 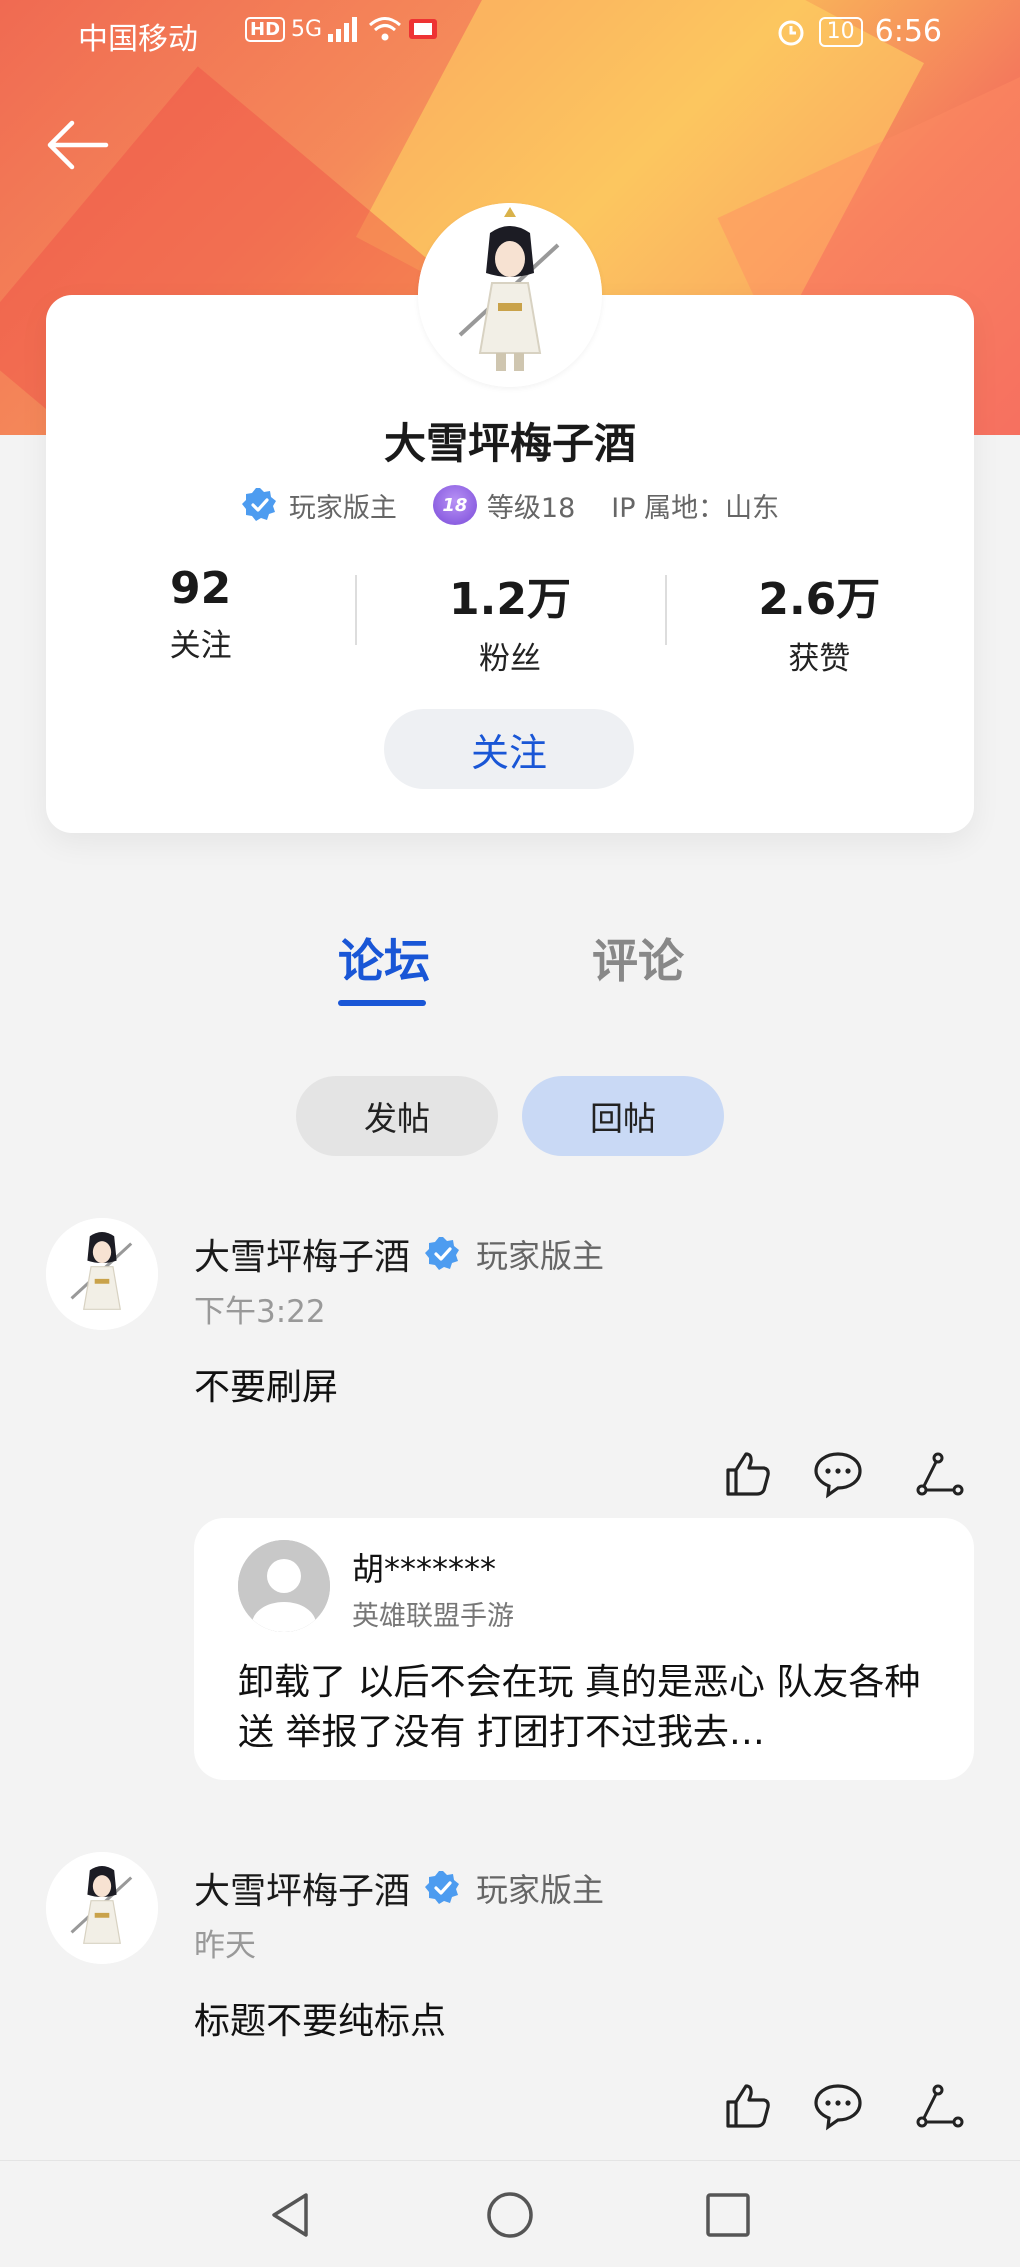 I want to click on book-icon, so click(x=423, y=29).